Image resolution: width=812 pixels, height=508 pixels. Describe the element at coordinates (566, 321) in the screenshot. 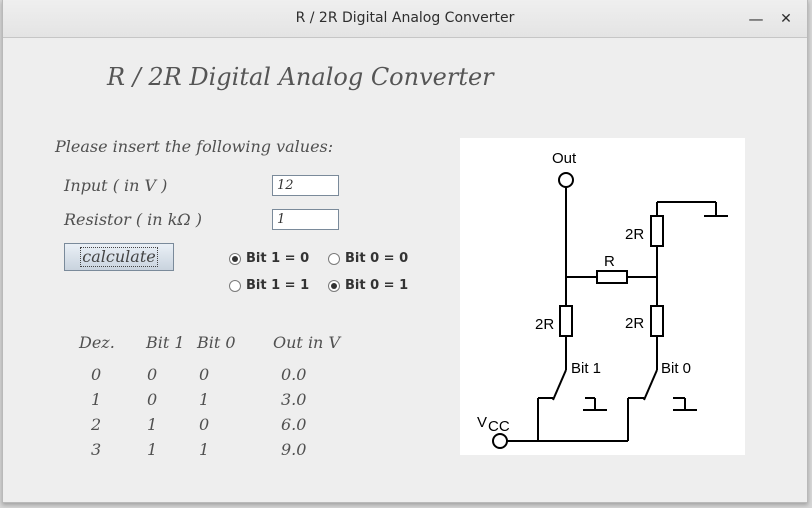

I see `resistor-2r-left` at that location.